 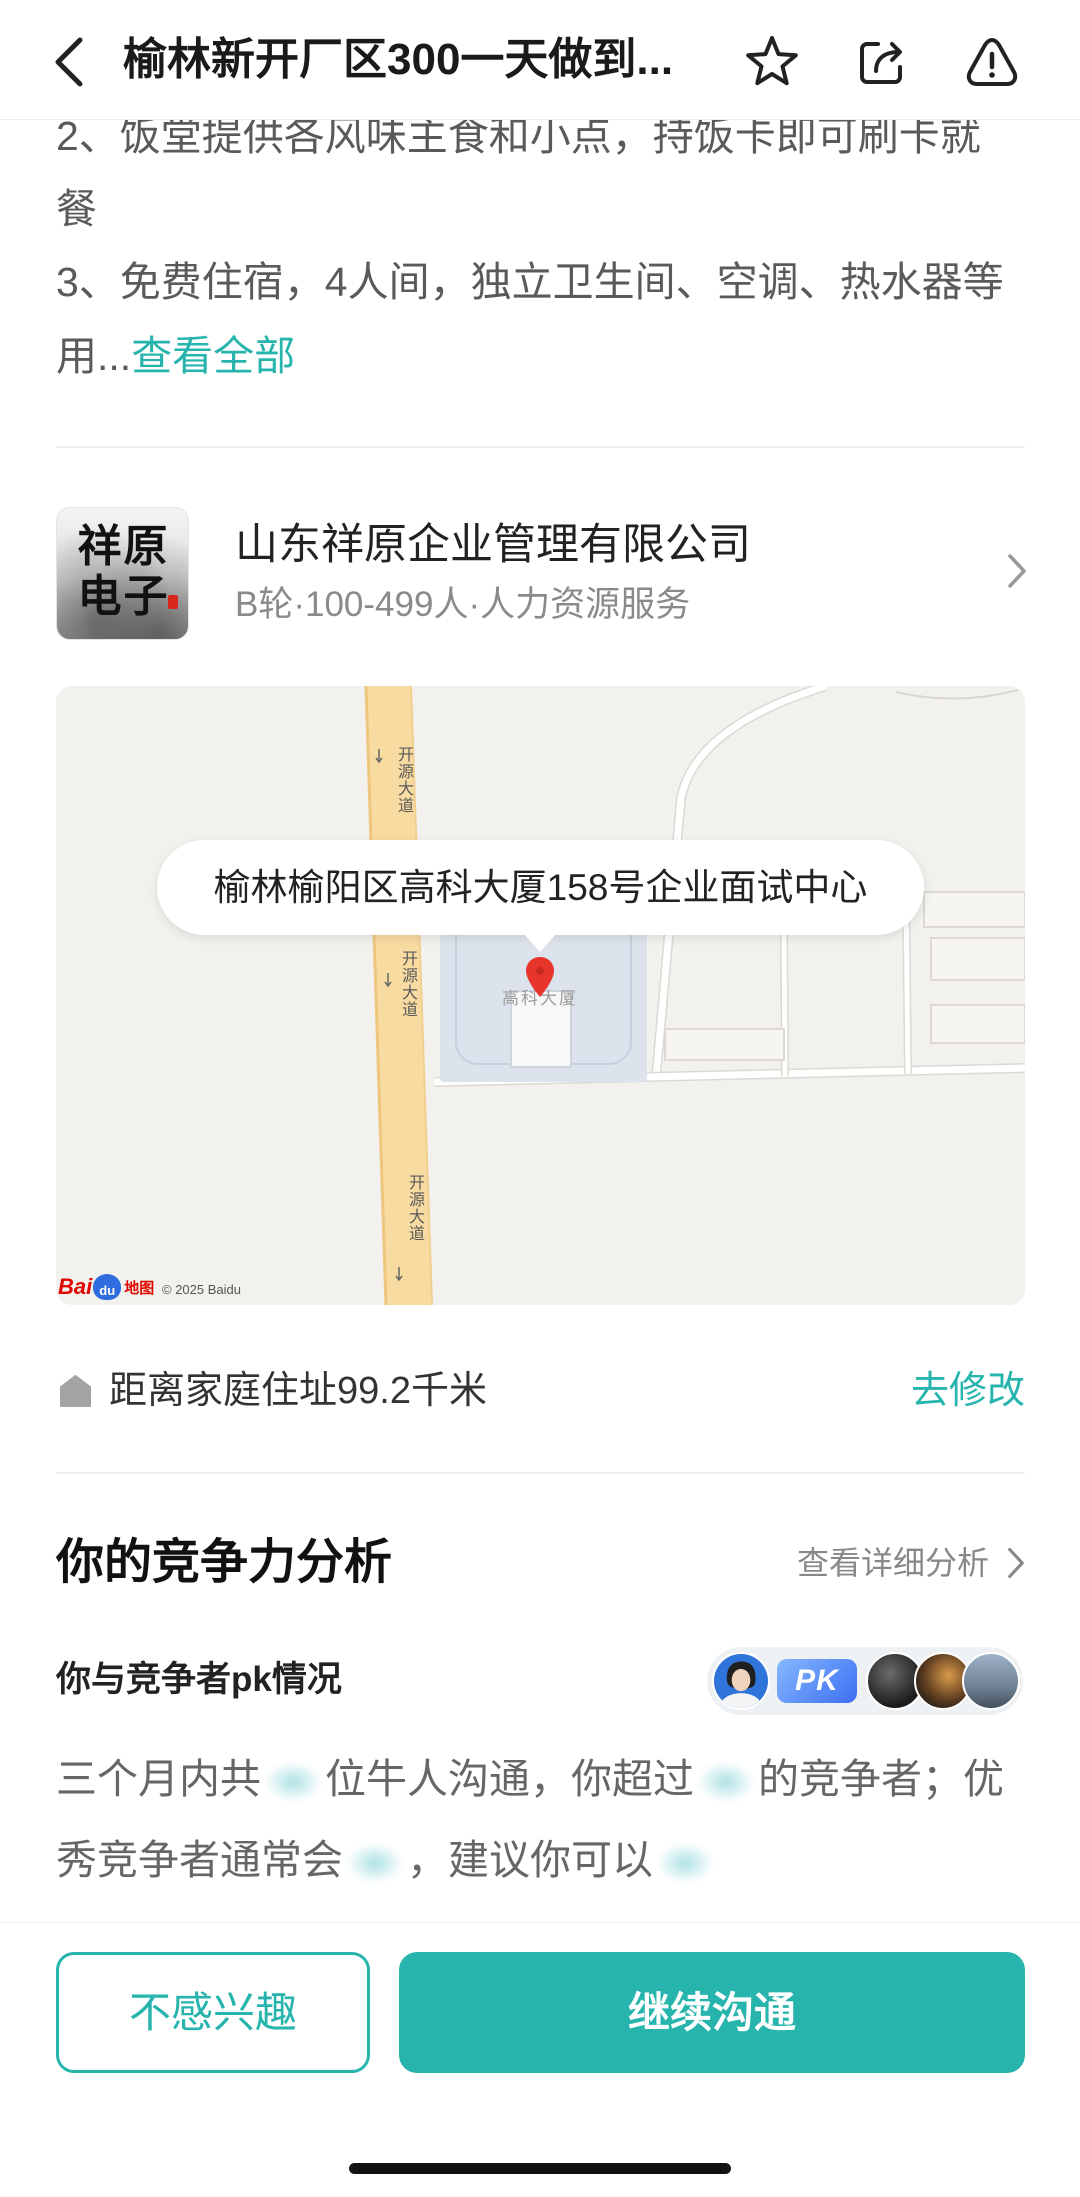 I want to click on detail-link-text: 查看详细分析, so click(x=892, y=1563).